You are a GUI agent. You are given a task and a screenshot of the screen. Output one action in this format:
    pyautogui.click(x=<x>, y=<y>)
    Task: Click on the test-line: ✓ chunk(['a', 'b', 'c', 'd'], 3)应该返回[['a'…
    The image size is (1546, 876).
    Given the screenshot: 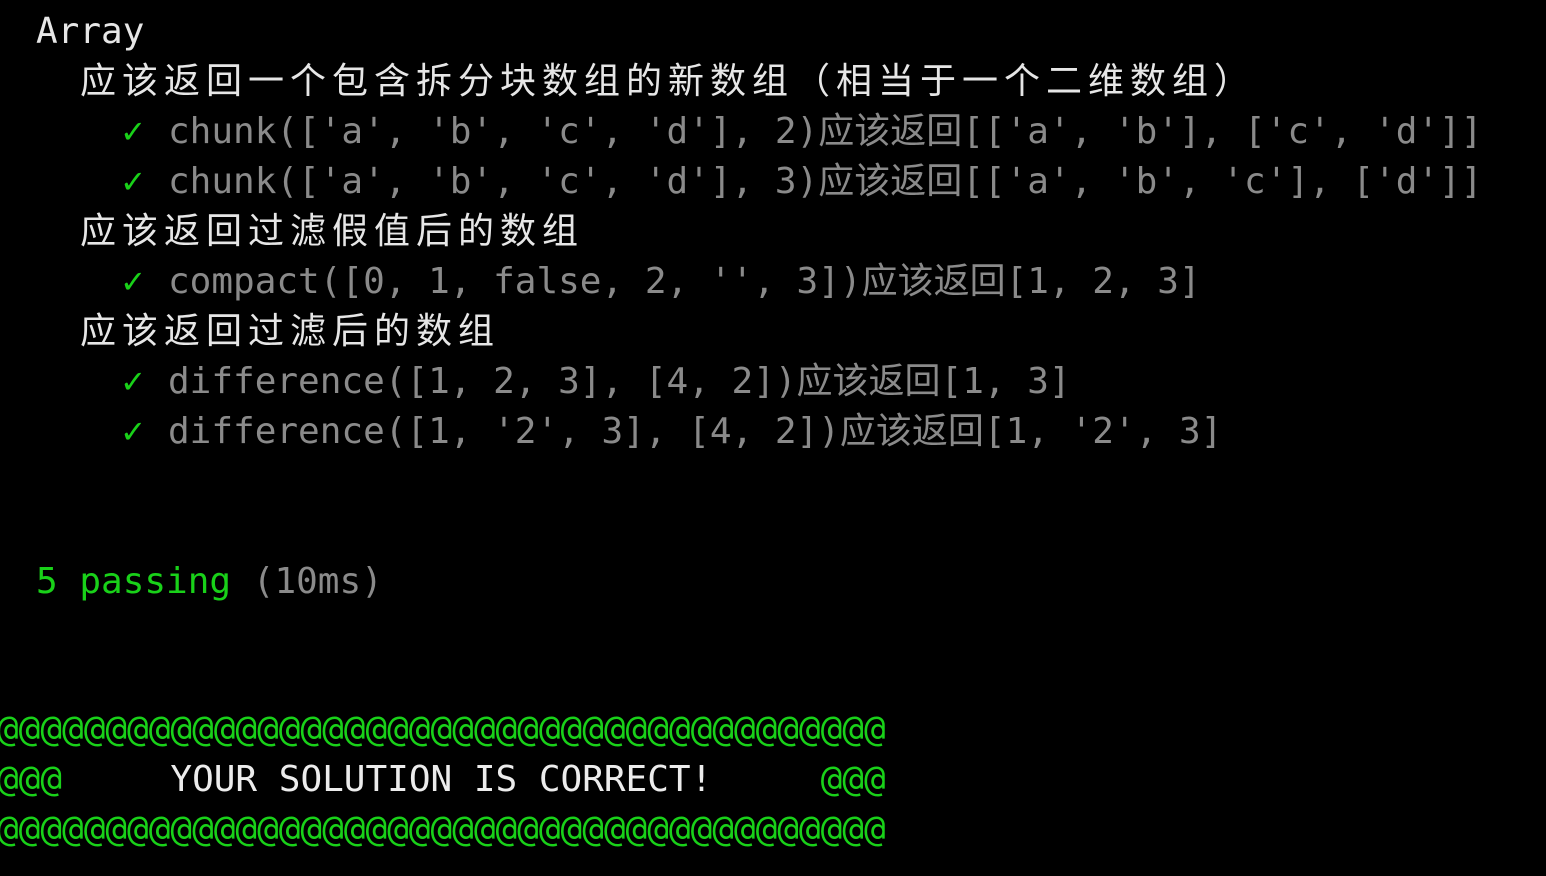 What is the action you would take?
    pyautogui.click(x=802, y=182)
    